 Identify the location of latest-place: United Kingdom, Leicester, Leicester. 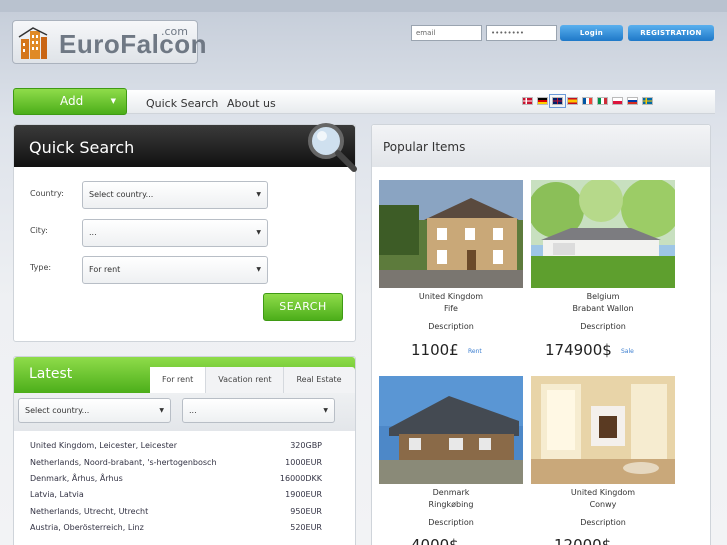
(103, 445).